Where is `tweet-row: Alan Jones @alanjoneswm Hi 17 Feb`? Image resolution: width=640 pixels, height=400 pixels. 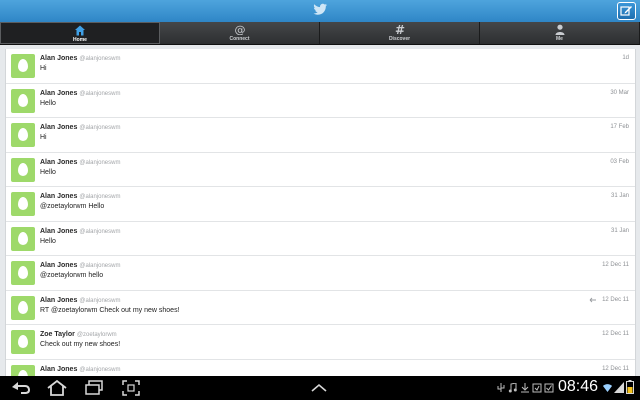
tweet-row: Alan Jones @alanjoneswm Hi 17 Feb is located at coordinates (320, 135).